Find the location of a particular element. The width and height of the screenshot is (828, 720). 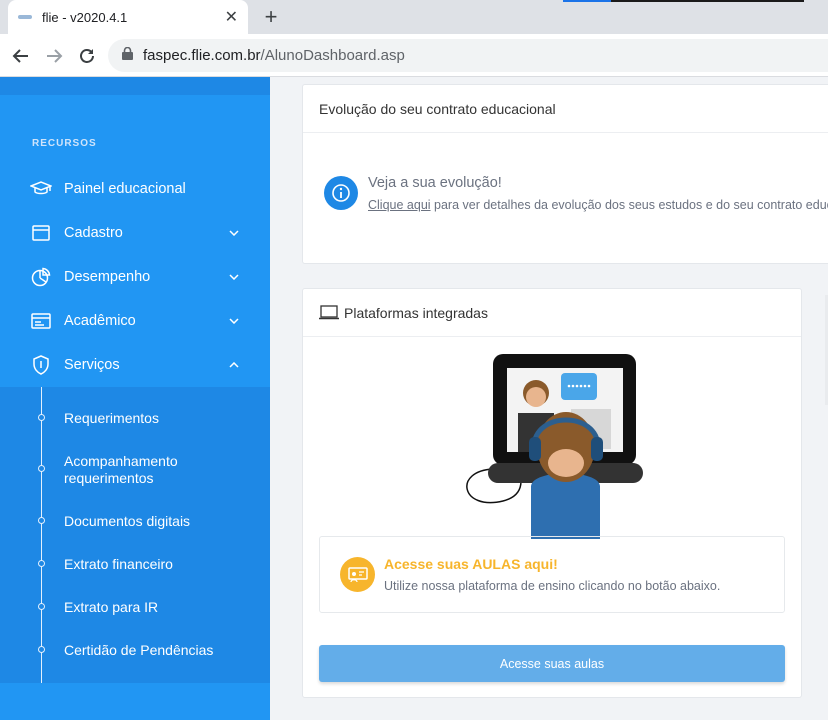

sidebar-item-label: Painel educacional is located at coordinates (125, 189).